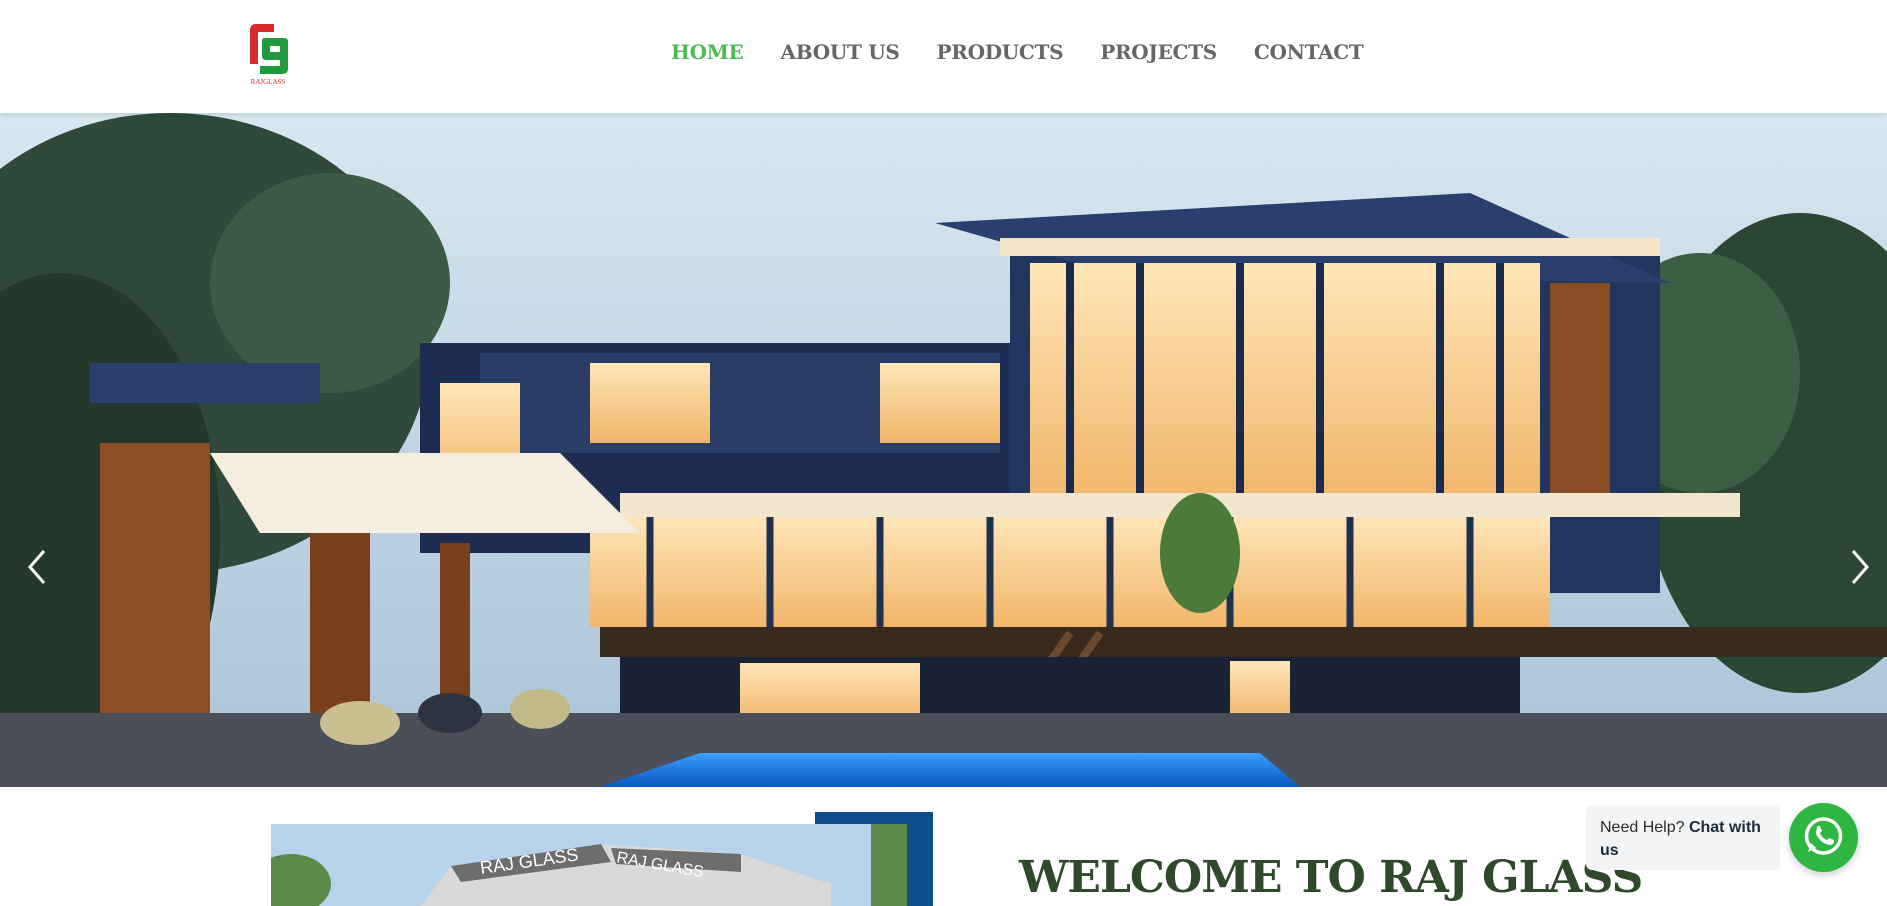 The width and height of the screenshot is (1887, 906). I want to click on logo-wordmark: RAJGLASS, so click(268, 82).